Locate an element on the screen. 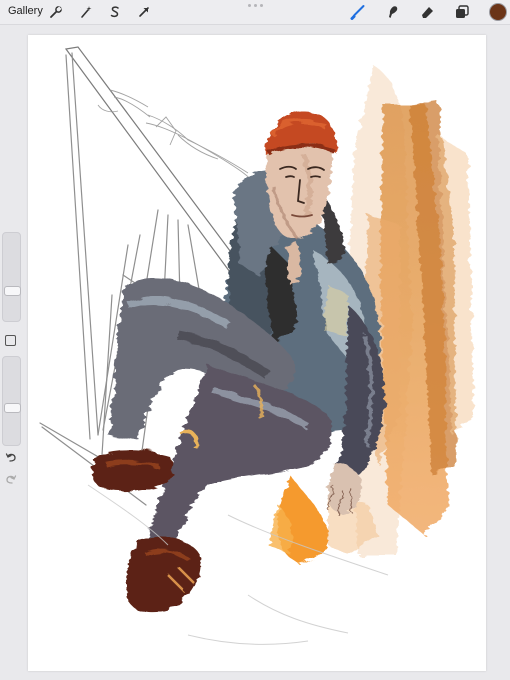 This screenshot has width=510, height=680. redo-icon is located at coordinates (11, 479).